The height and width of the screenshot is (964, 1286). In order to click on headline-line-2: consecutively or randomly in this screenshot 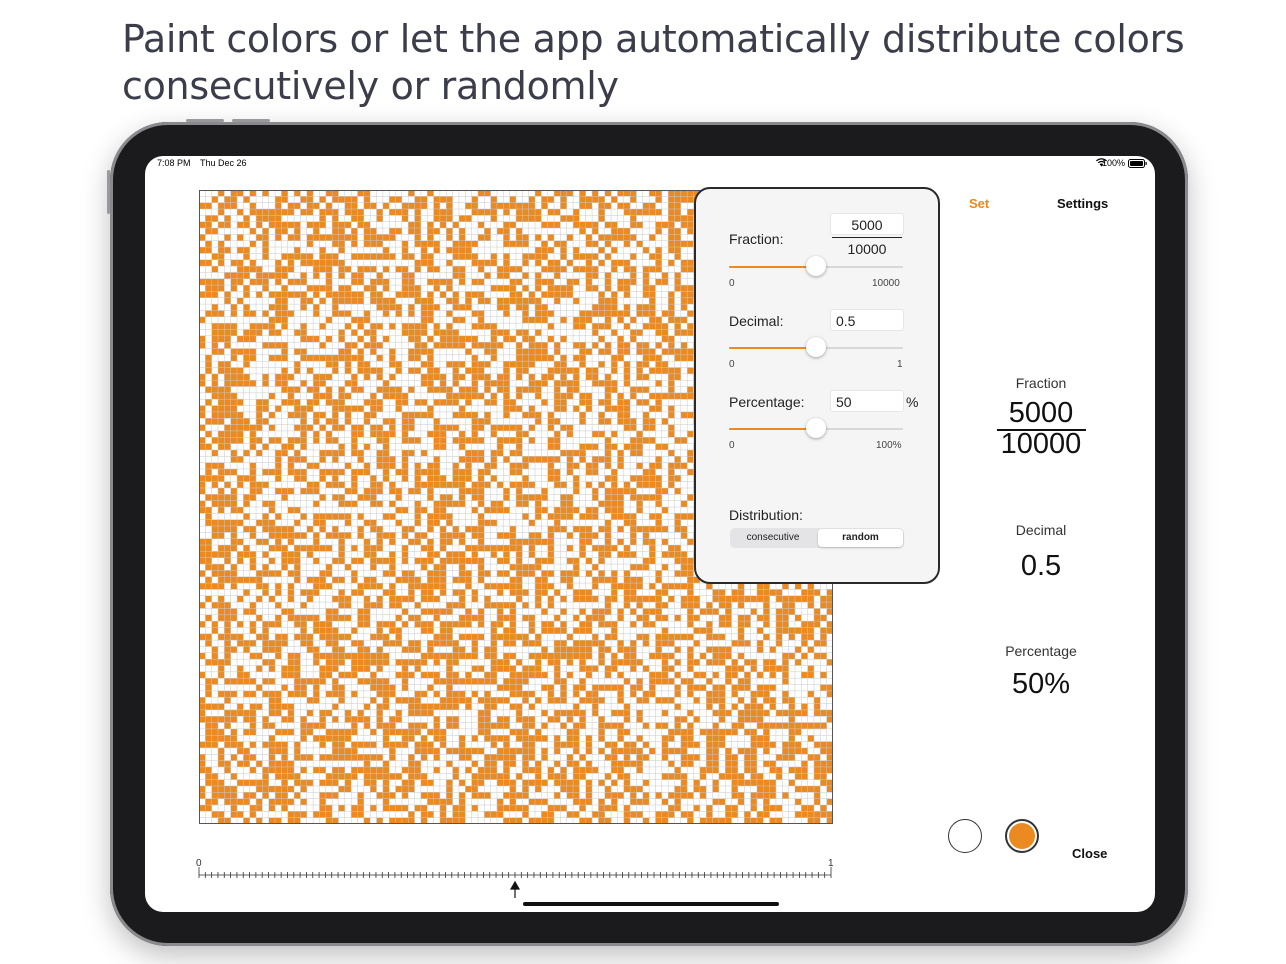, I will do `click(370, 86)`.